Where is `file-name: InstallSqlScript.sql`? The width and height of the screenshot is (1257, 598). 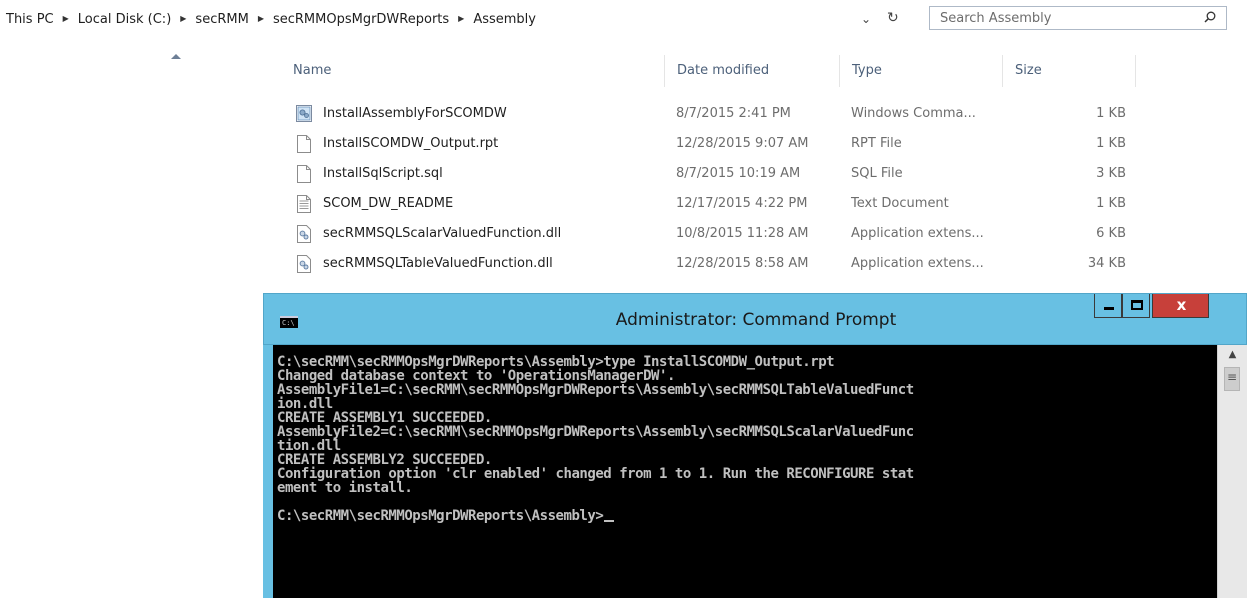
file-name: InstallSqlScript.sql is located at coordinates (383, 173).